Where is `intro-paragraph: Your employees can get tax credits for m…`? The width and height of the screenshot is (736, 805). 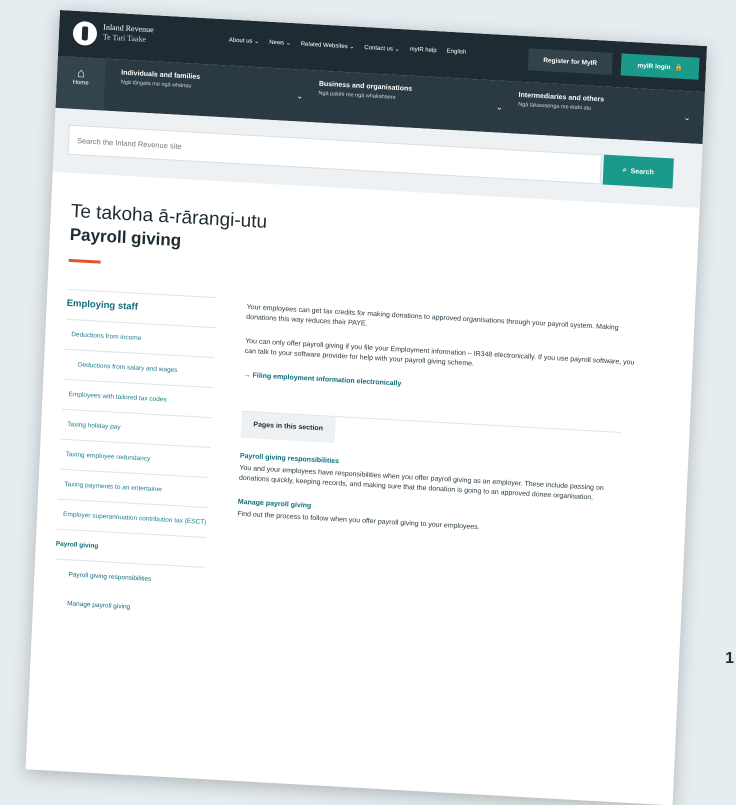 intro-paragraph: Your employees can get tax credits for m… is located at coordinates (432, 317).